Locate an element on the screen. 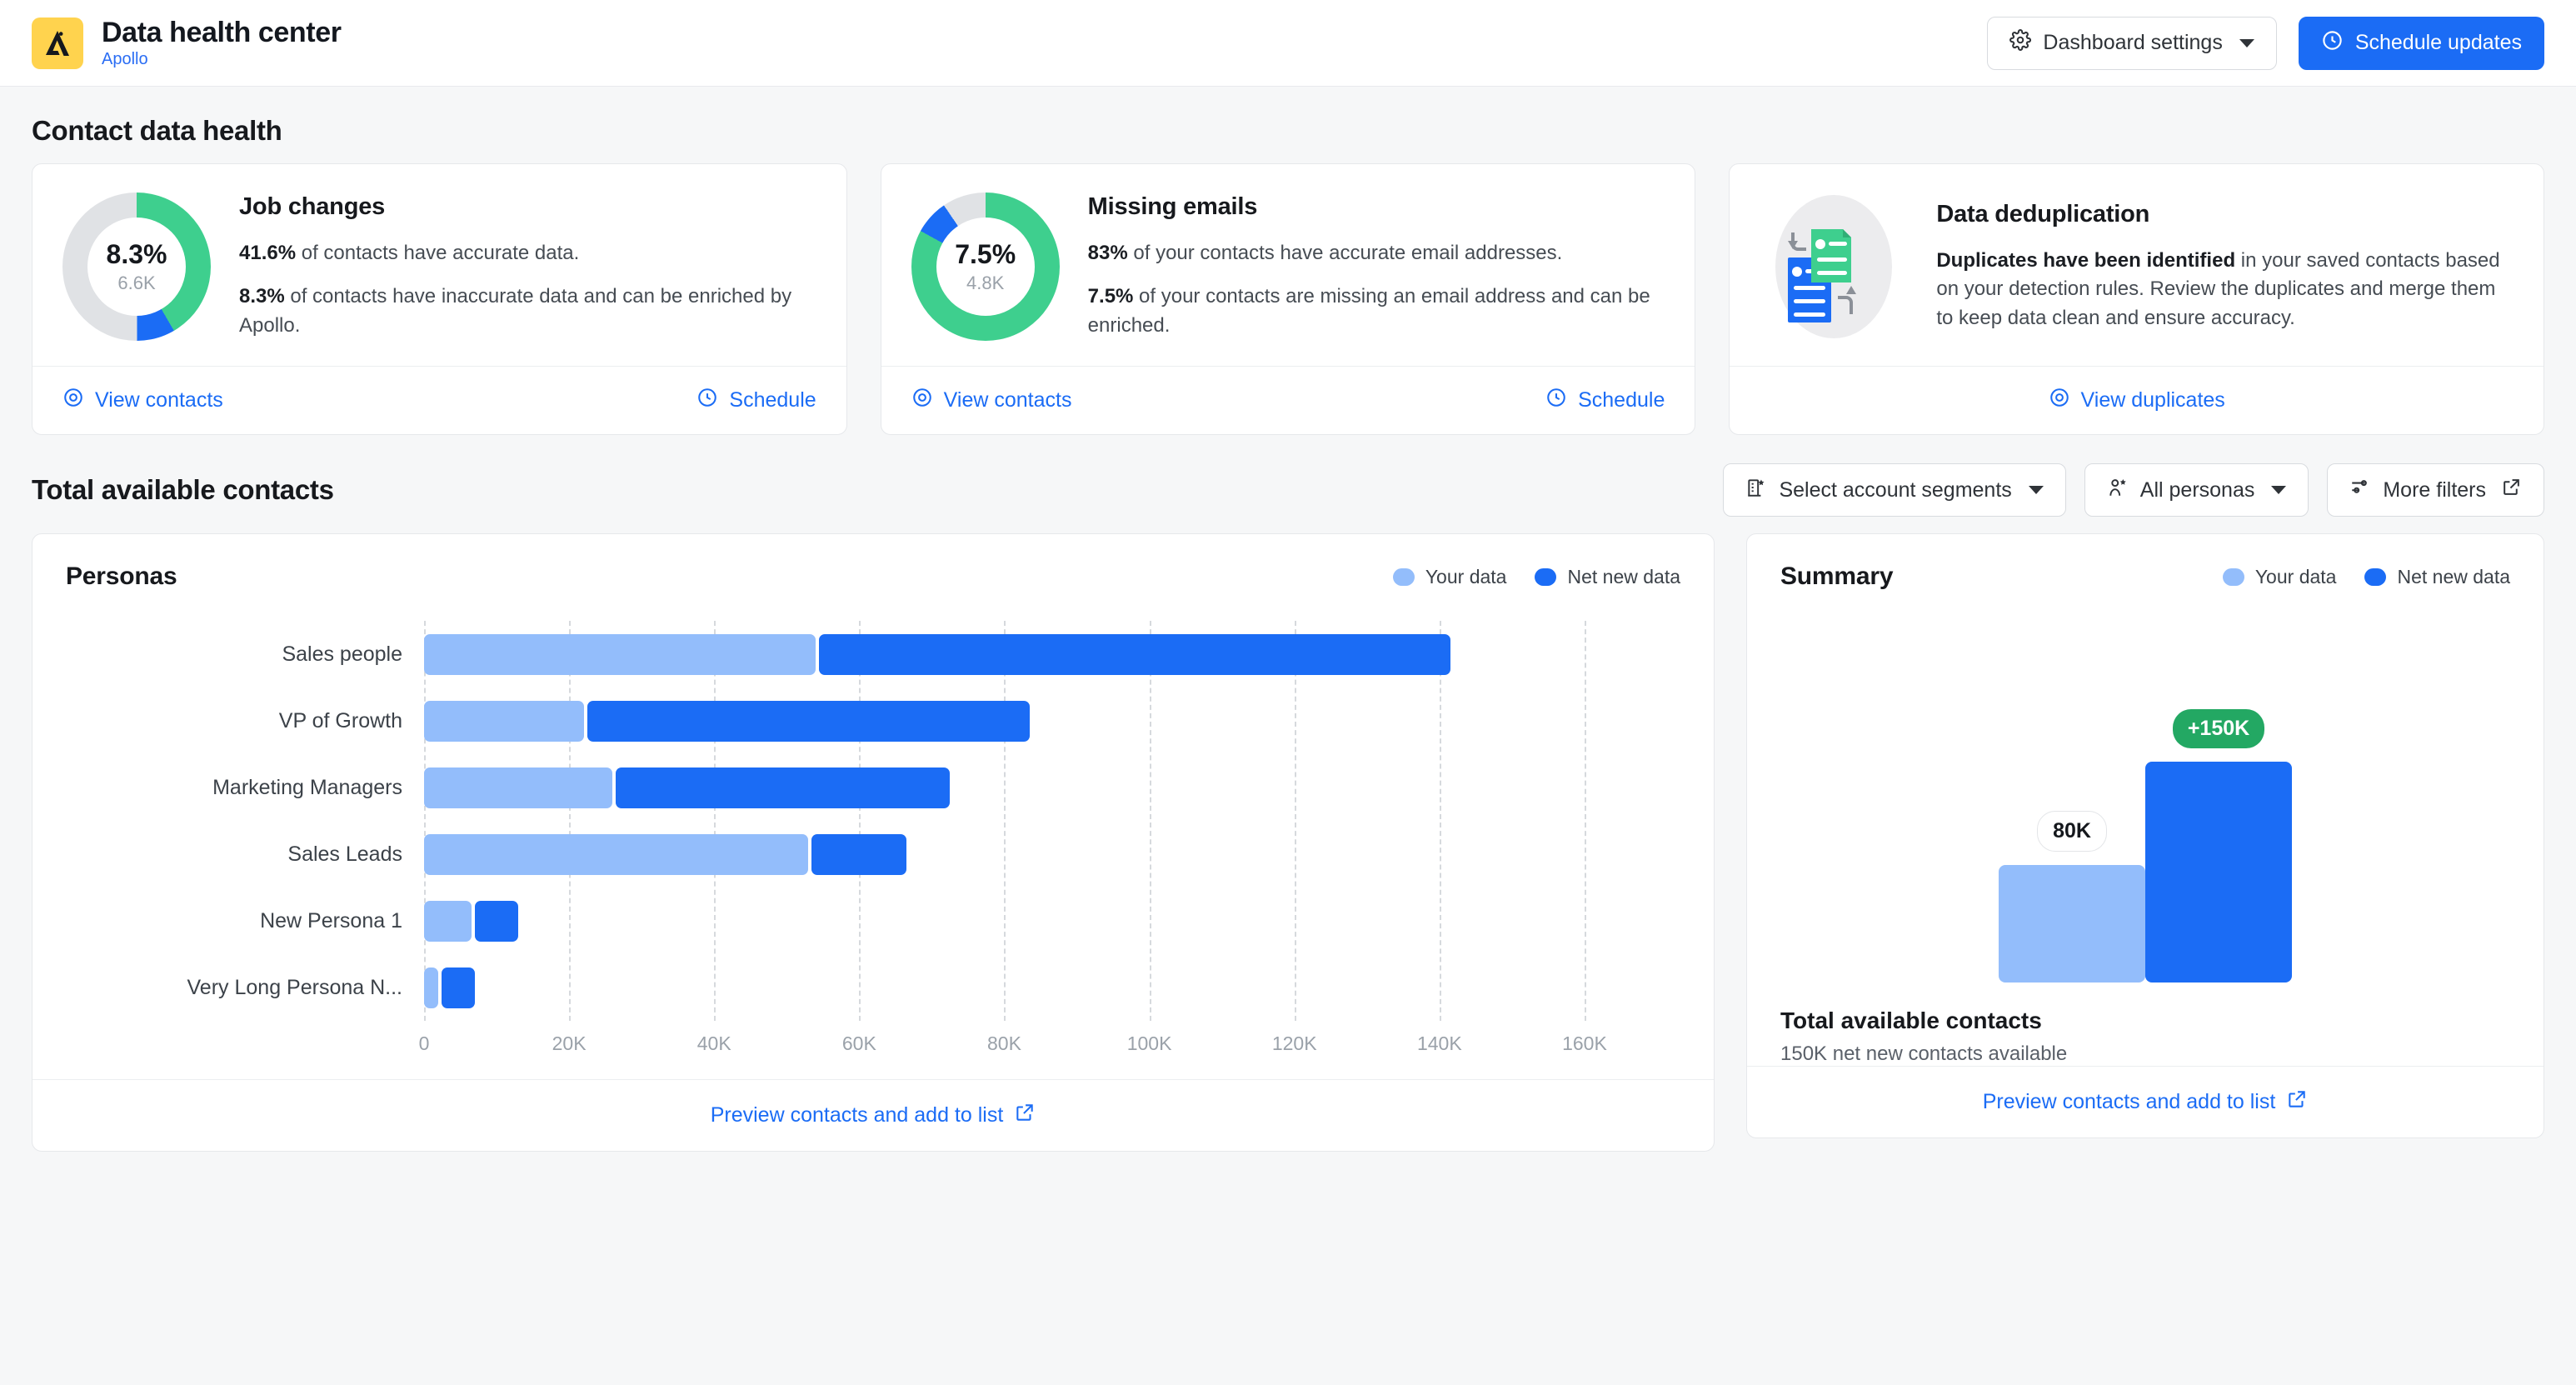  personas-legend: Your data Net new data is located at coordinates (1536, 577).